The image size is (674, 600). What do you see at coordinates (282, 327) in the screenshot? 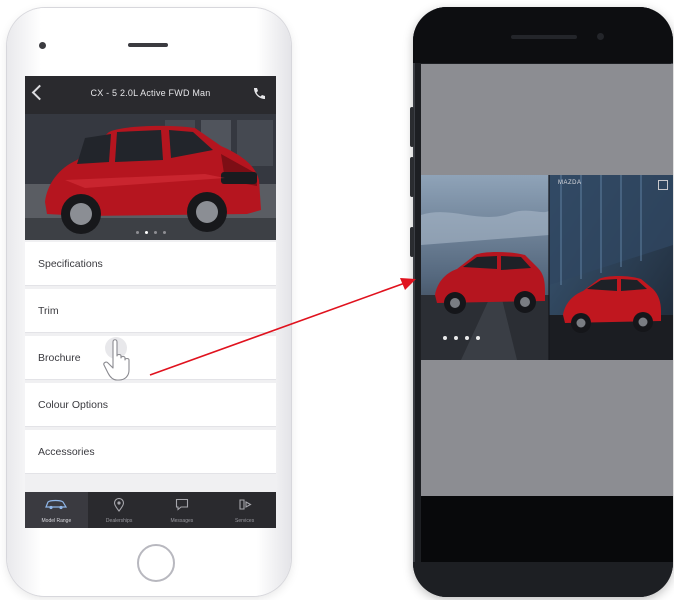
I see `flow-arrow` at bounding box center [282, 327].